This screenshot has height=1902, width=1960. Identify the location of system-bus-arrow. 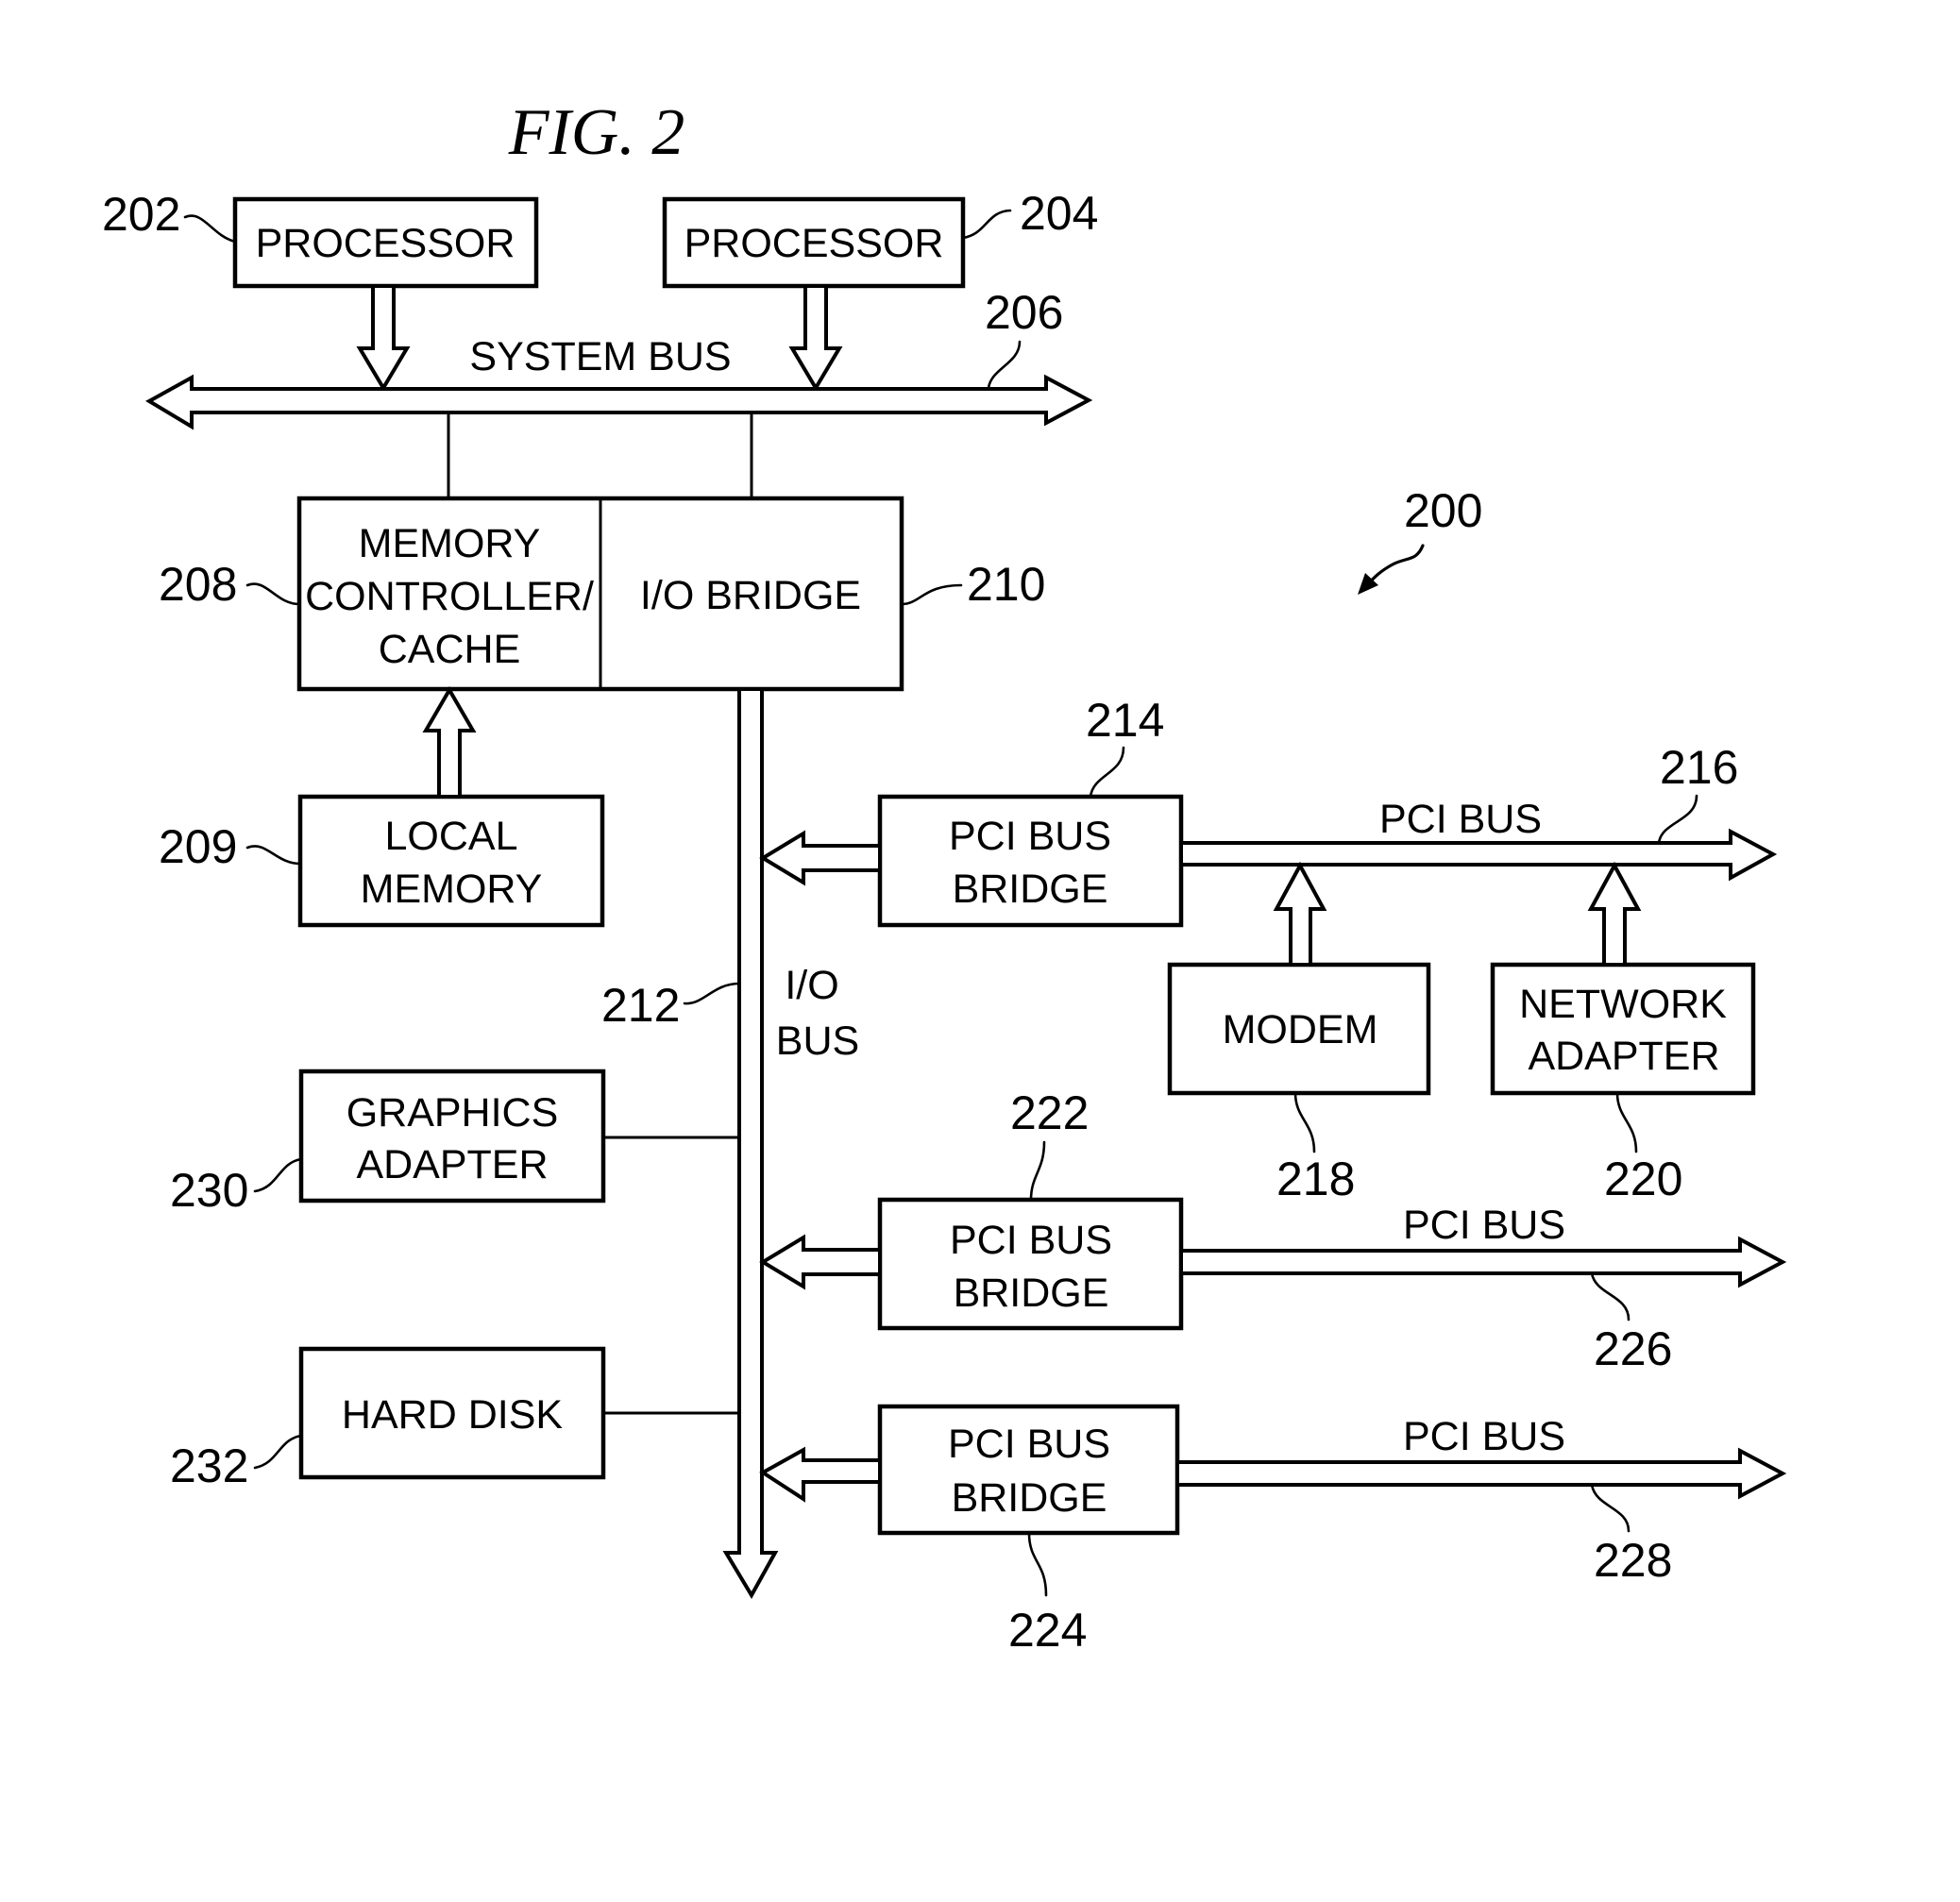
(619, 402).